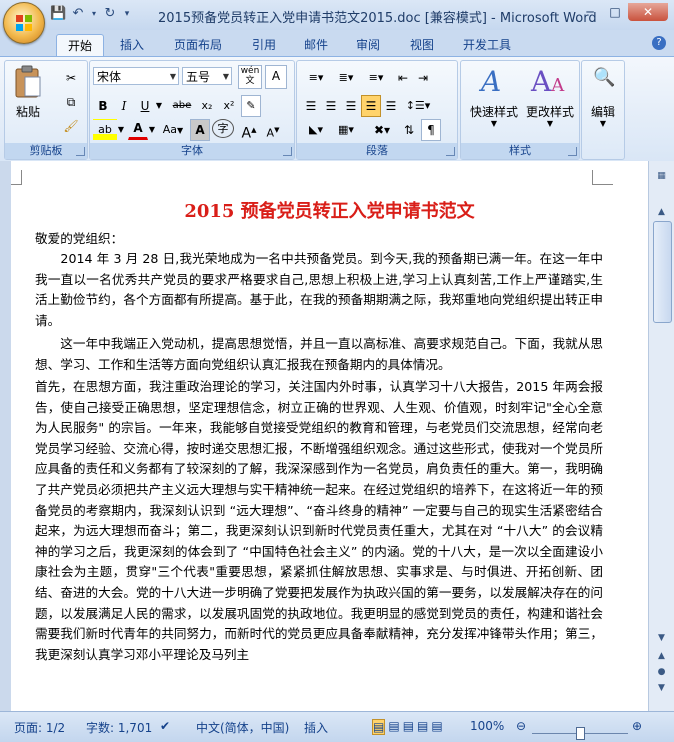 The height and width of the screenshot is (742, 674). I want to click on undo-icon: ↶, so click(78, 14).